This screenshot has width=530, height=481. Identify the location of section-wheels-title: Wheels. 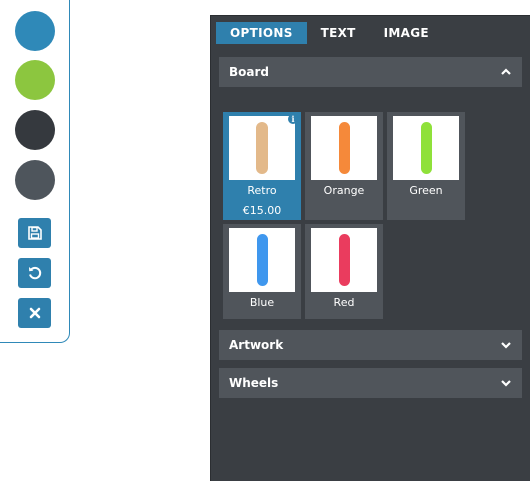
(254, 383).